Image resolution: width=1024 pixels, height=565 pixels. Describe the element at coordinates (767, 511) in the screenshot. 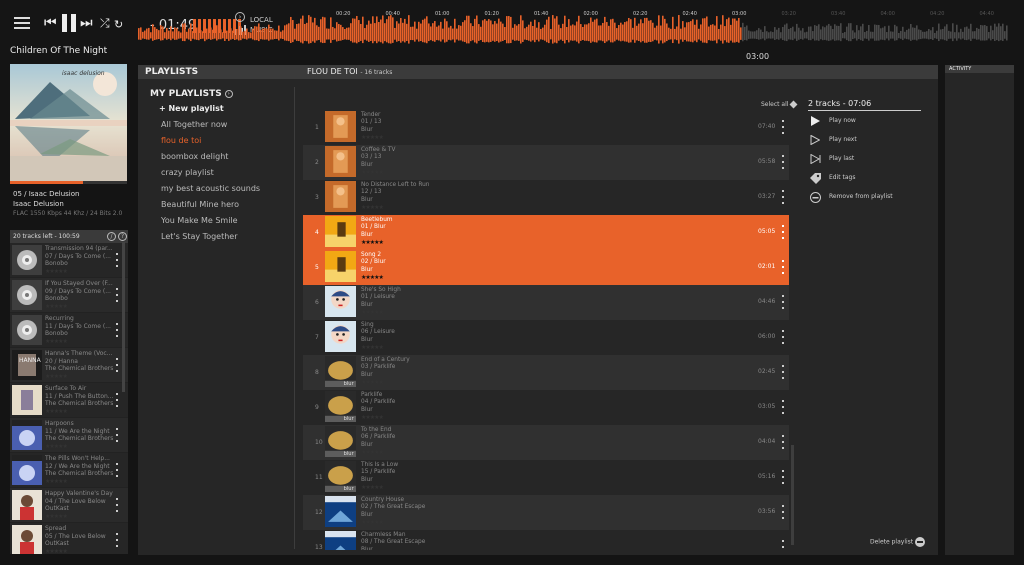

I see `track-duration: 03:56` at that location.